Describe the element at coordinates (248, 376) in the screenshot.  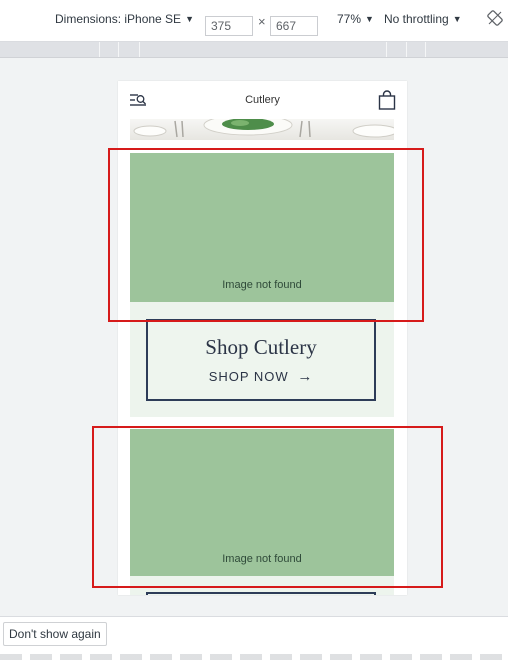
I see `shop-now-label: SHOP NOW` at that location.